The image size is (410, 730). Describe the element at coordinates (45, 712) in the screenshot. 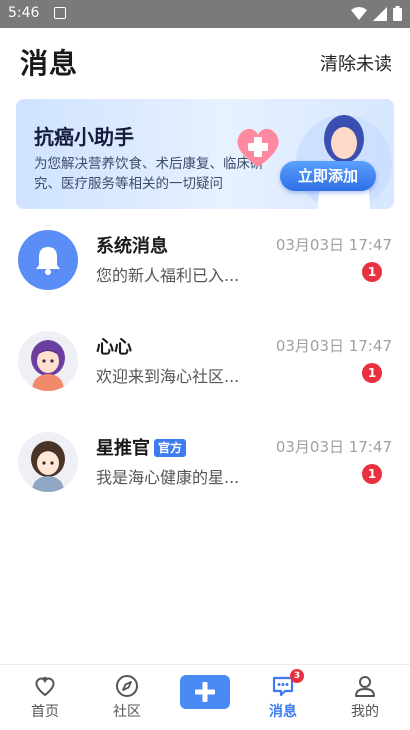

I see `nav-label: 首页` at that location.